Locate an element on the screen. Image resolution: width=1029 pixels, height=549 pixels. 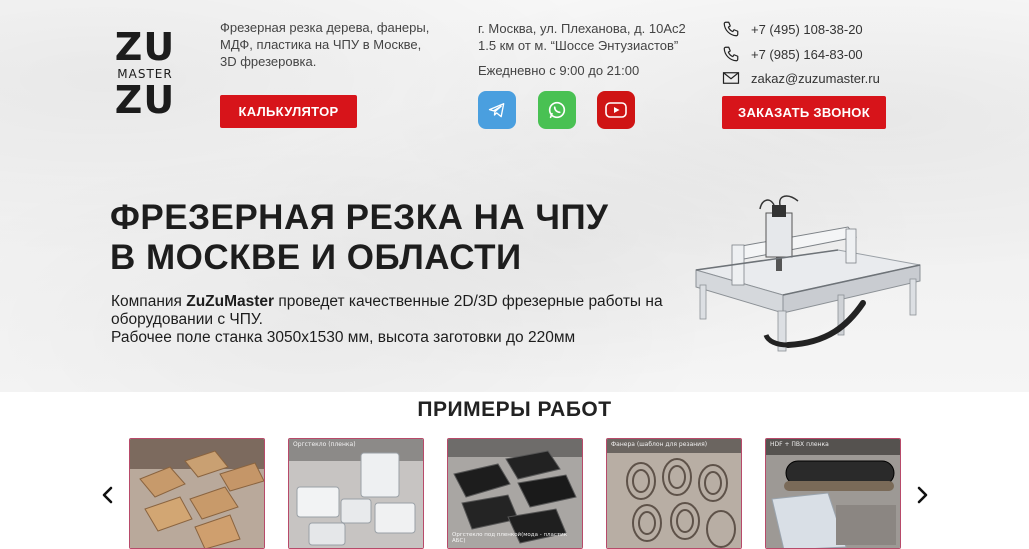
logo-text-top: ZU is located at coordinates (145, 47).